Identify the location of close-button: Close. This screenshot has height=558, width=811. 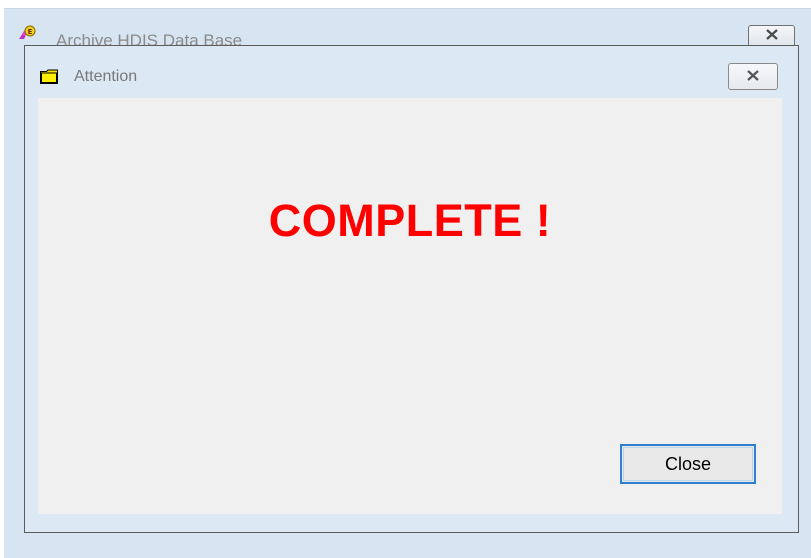
(688, 464).